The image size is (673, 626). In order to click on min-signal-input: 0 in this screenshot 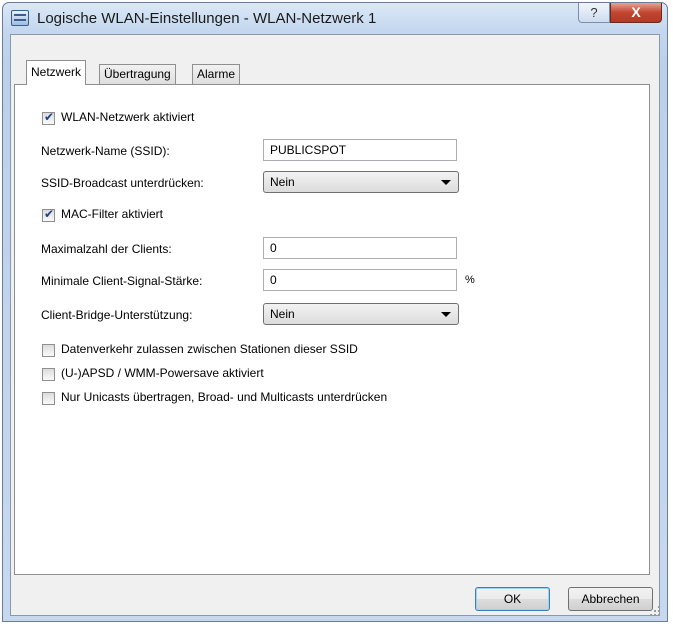, I will do `click(360, 280)`.